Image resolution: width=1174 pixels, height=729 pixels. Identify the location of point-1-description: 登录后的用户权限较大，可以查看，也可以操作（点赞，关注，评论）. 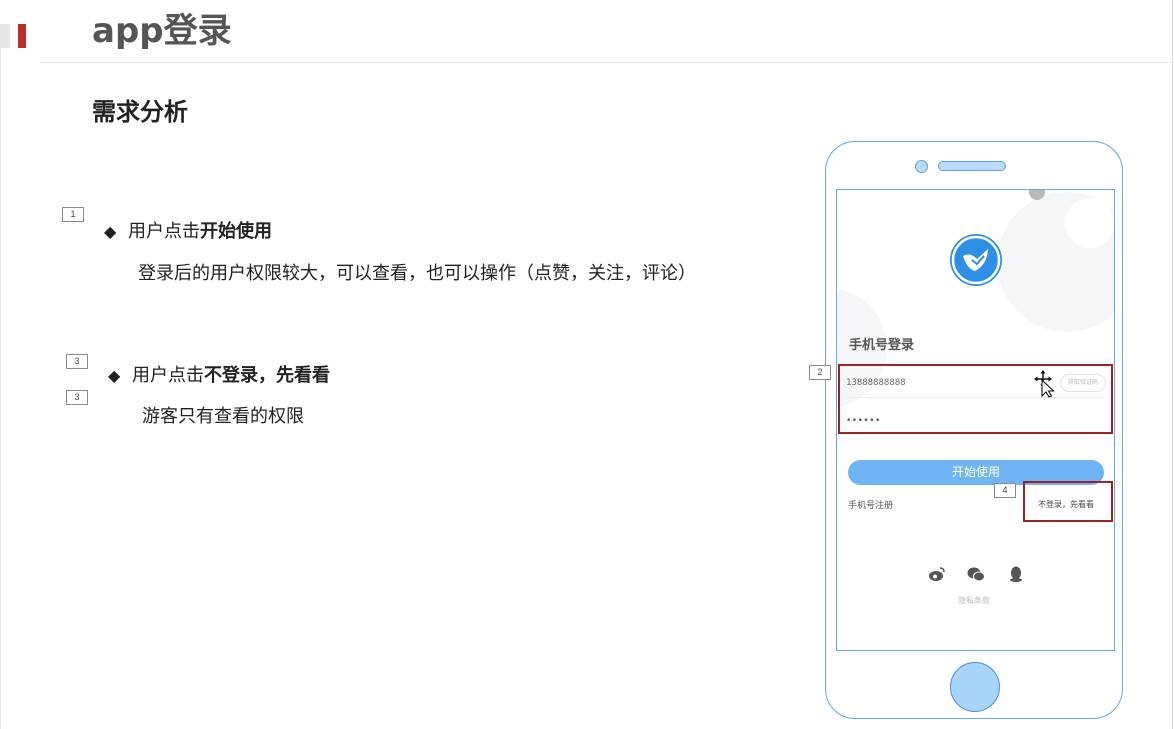
(417, 273).